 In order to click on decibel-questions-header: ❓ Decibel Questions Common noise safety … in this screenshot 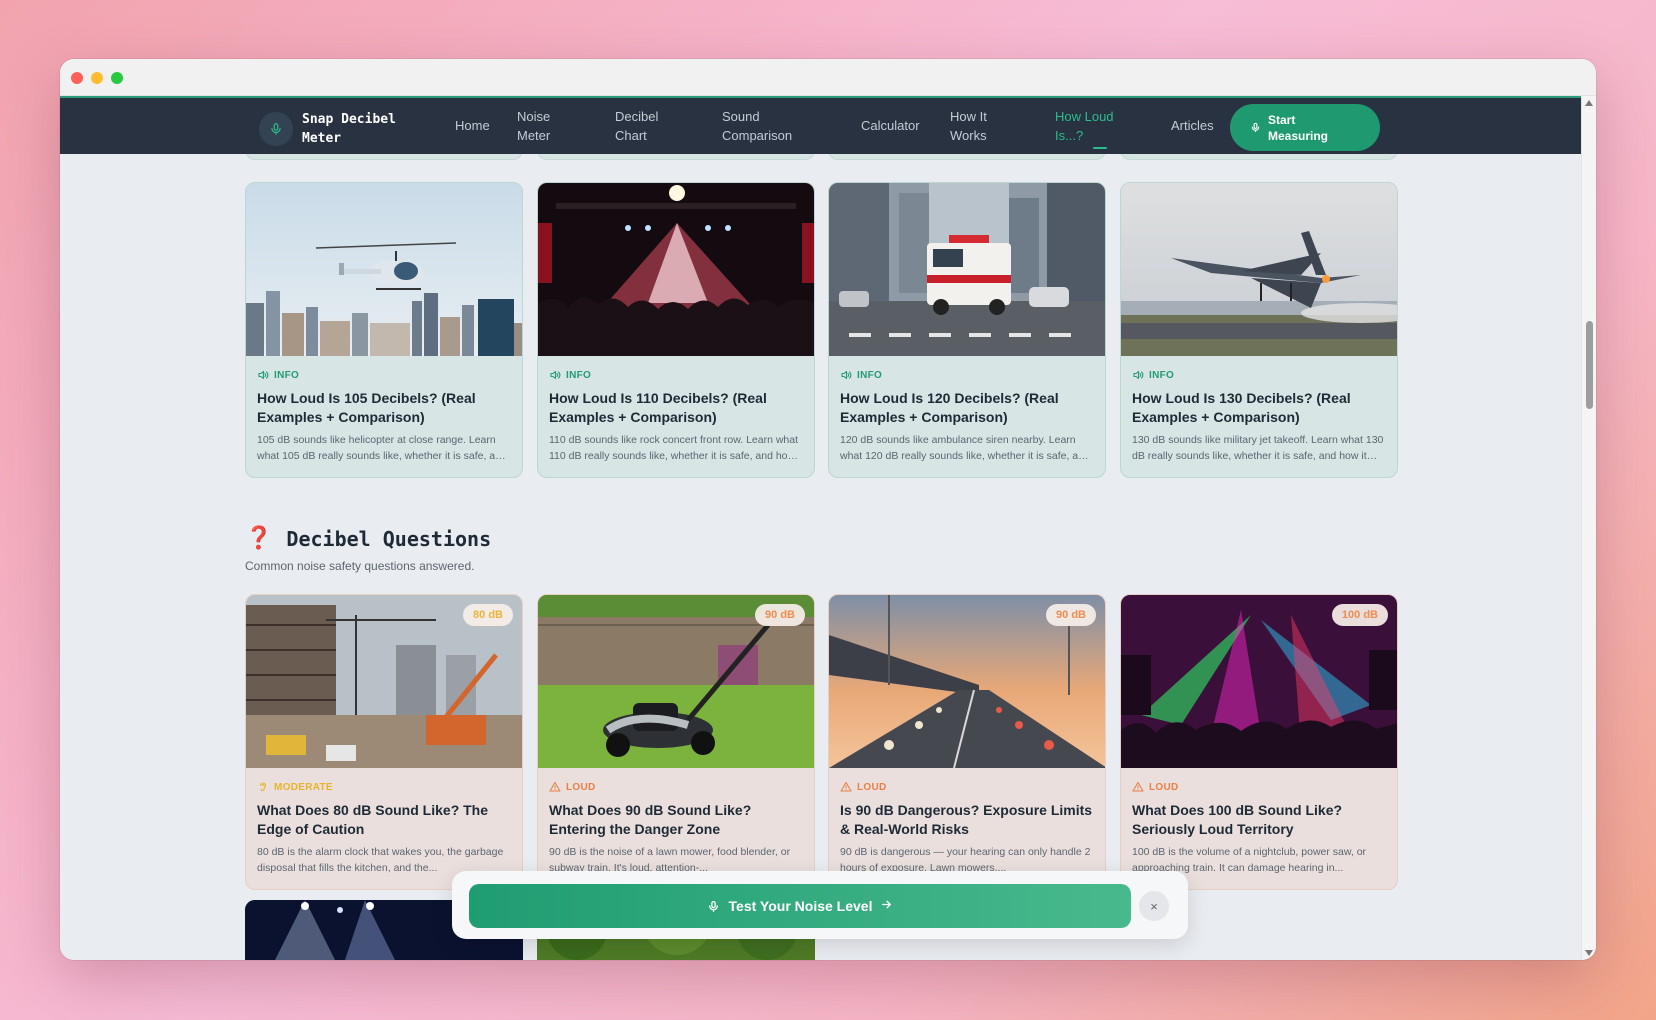, I will do `click(368, 549)`.